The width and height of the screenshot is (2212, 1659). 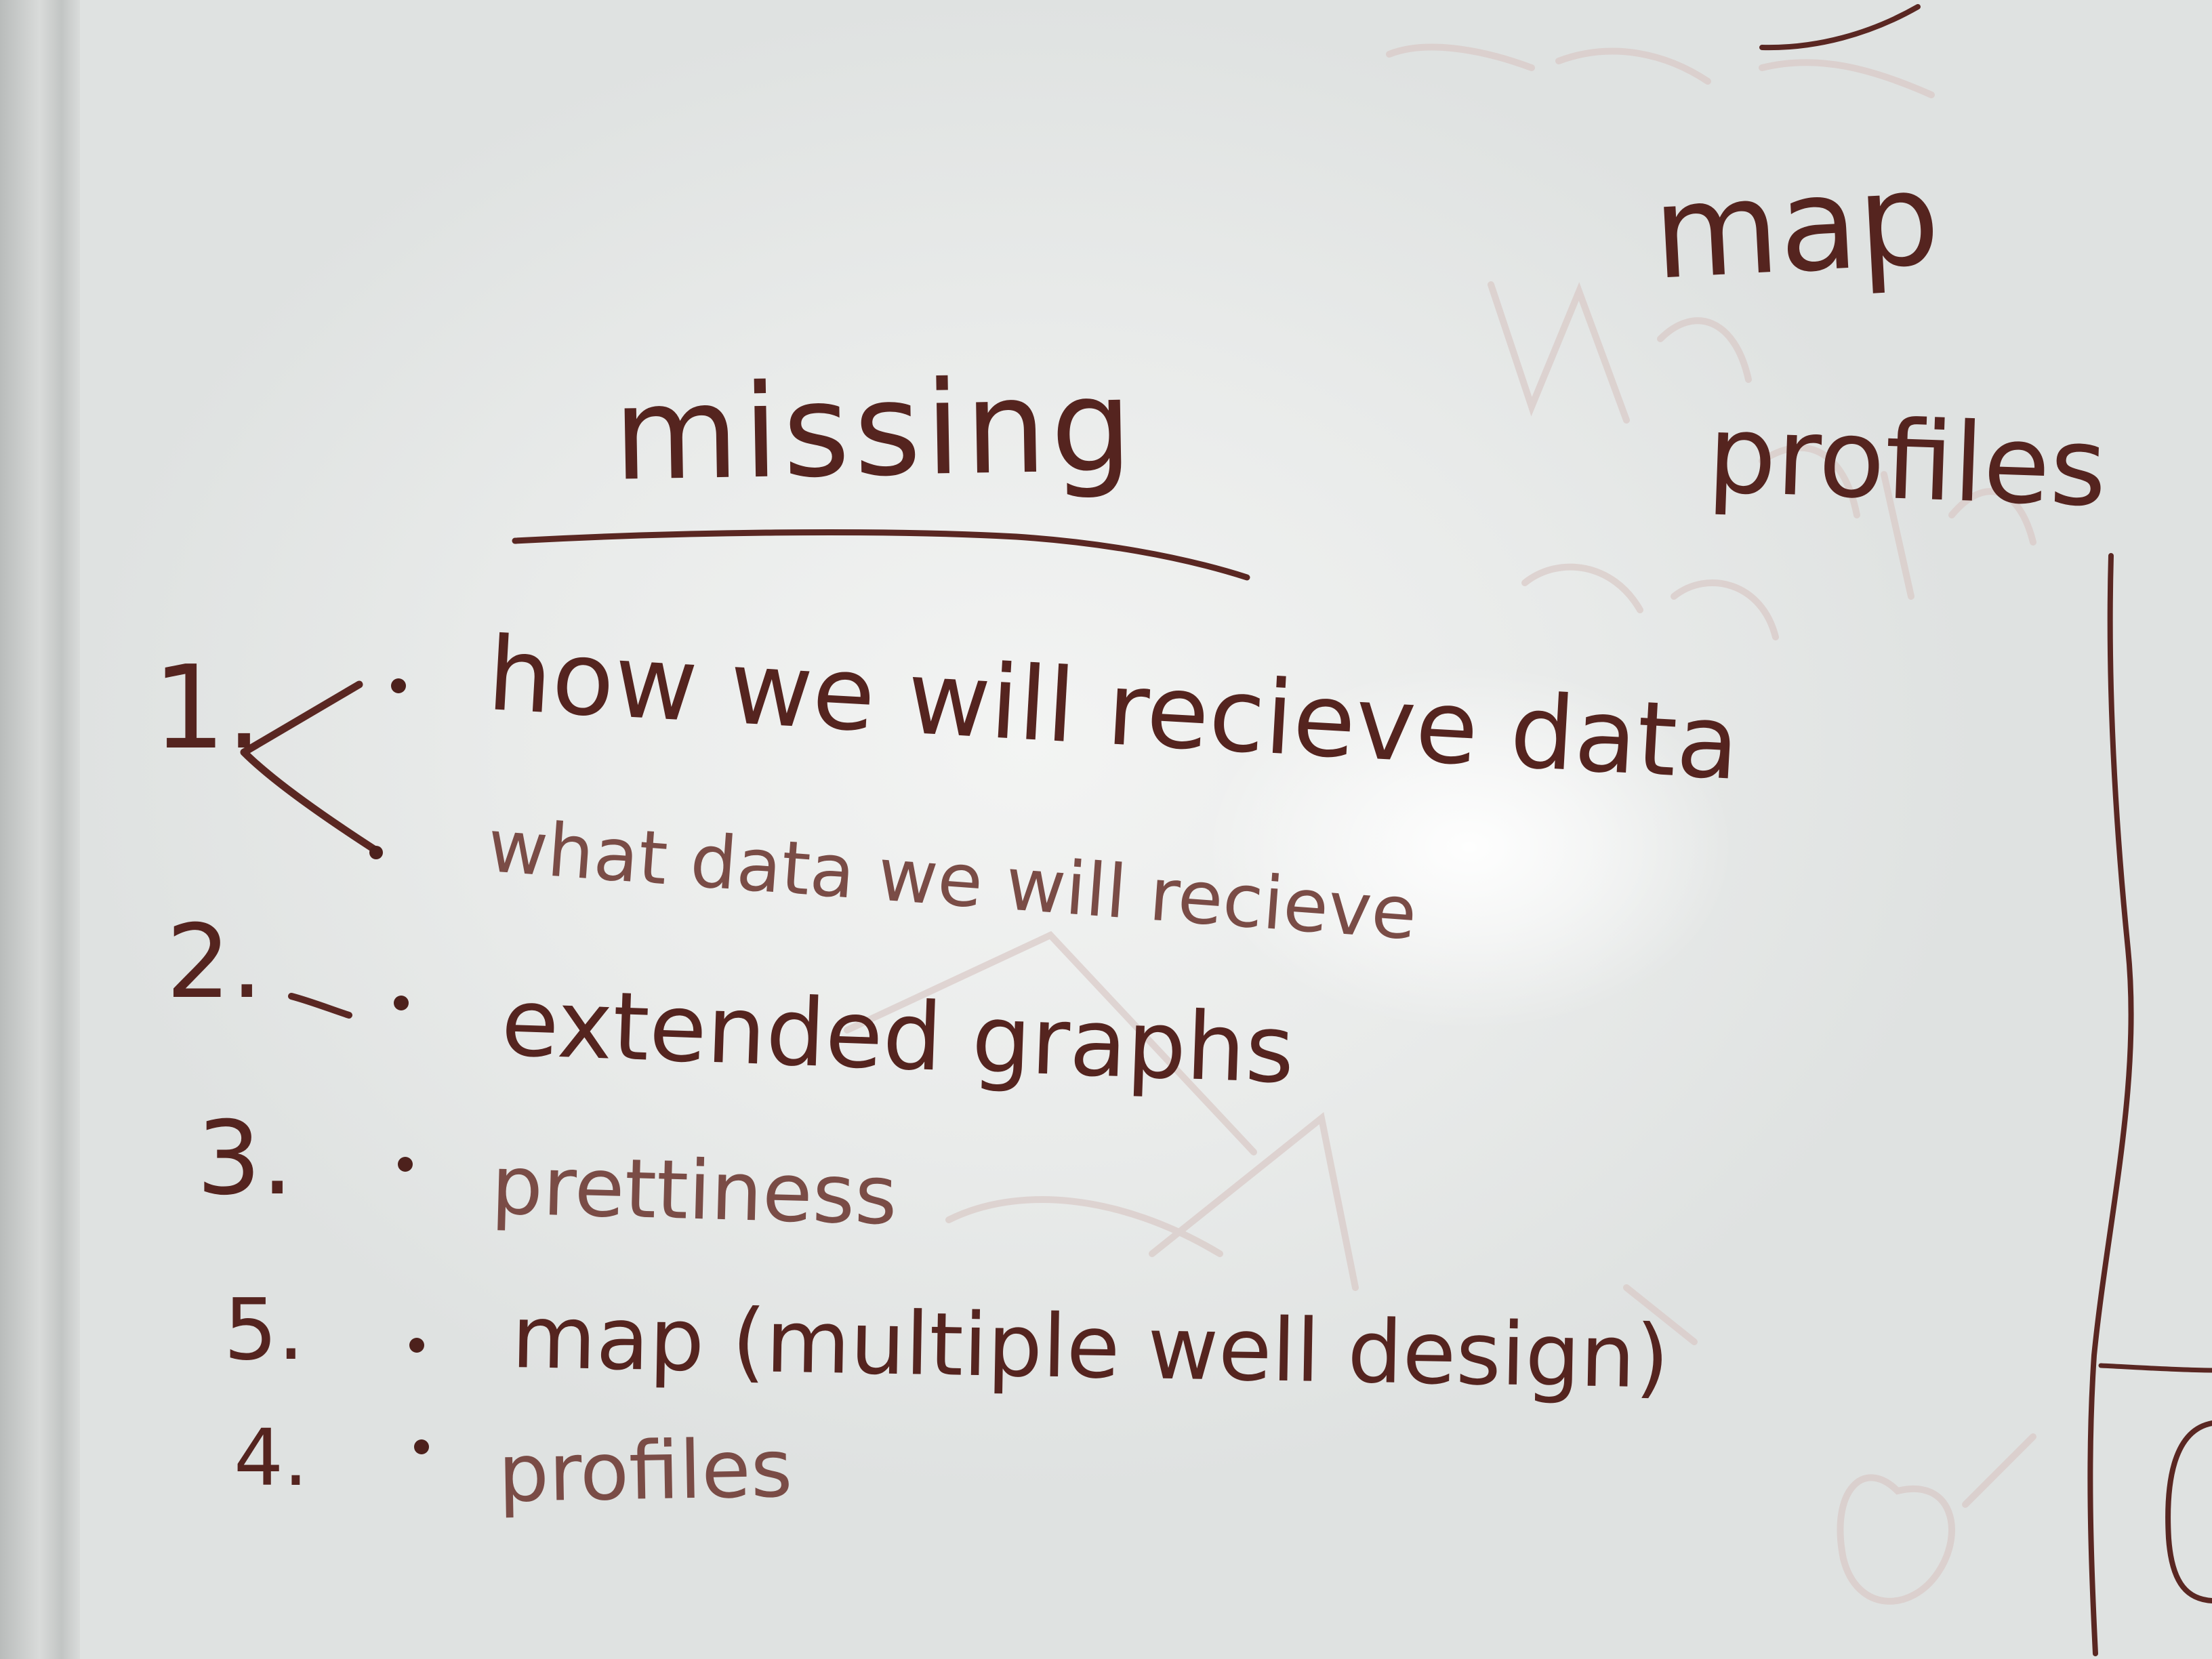 What do you see at coordinates (320, 1006) in the screenshot?
I see `dash-mark` at bounding box center [320, 1006].